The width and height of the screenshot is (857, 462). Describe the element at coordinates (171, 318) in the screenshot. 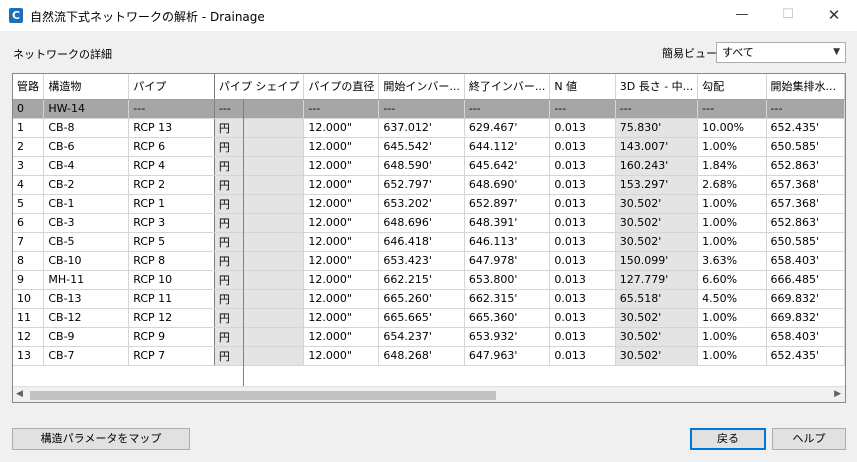

I see `table-cell: RCP 12` at that location.